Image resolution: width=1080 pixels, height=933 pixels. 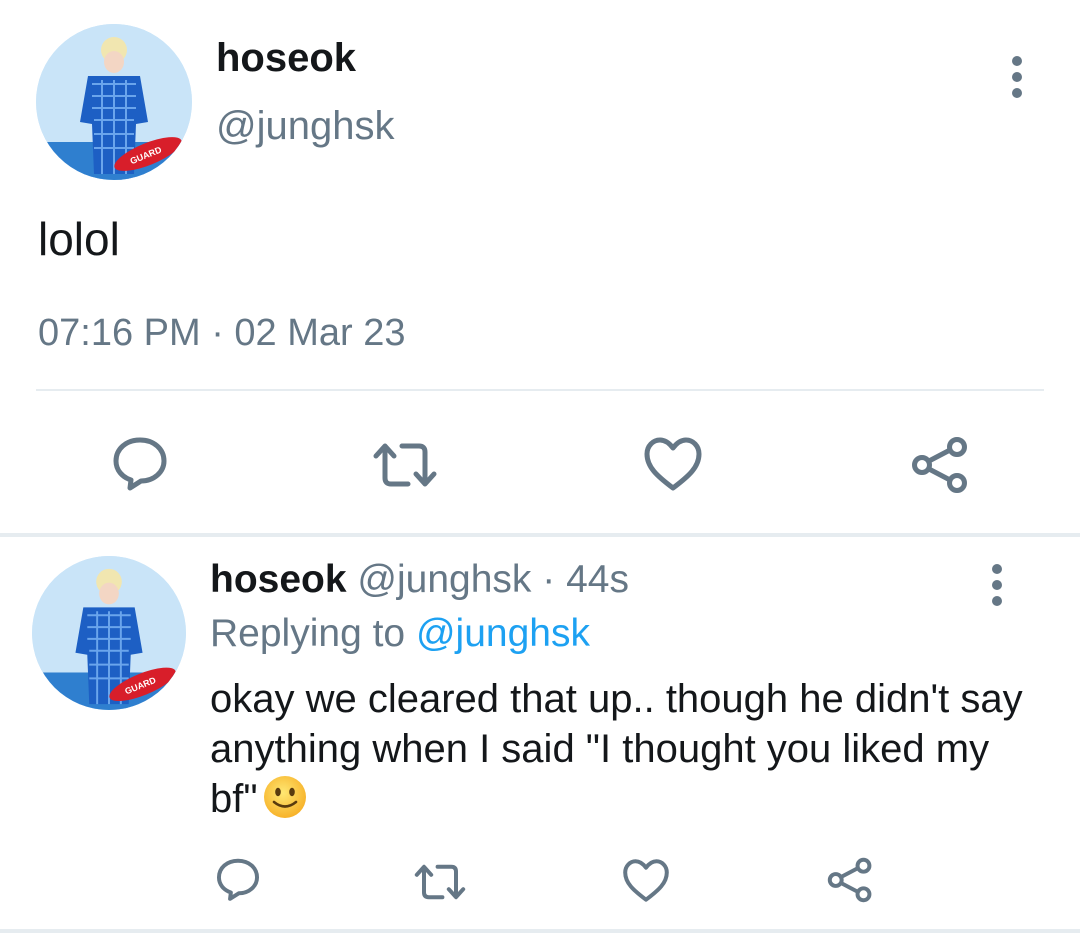 I want to click on reply-author-name: hoseok, so click(x=278, y=579).